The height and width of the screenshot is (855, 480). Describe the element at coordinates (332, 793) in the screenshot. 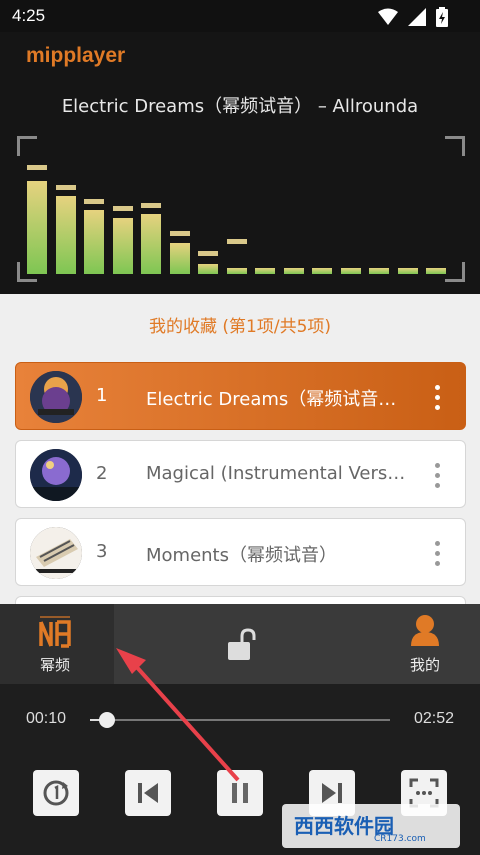

I see `skip-next-icon` at that location.